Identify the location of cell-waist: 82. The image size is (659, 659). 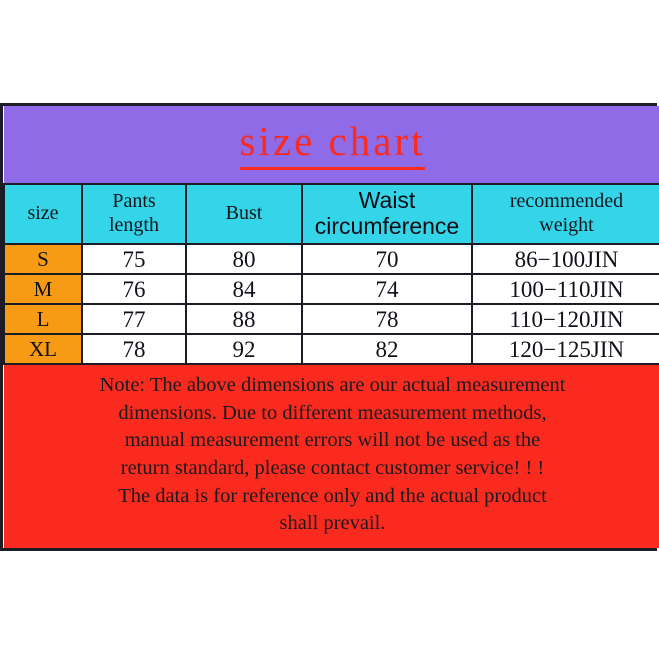
(387, 349).